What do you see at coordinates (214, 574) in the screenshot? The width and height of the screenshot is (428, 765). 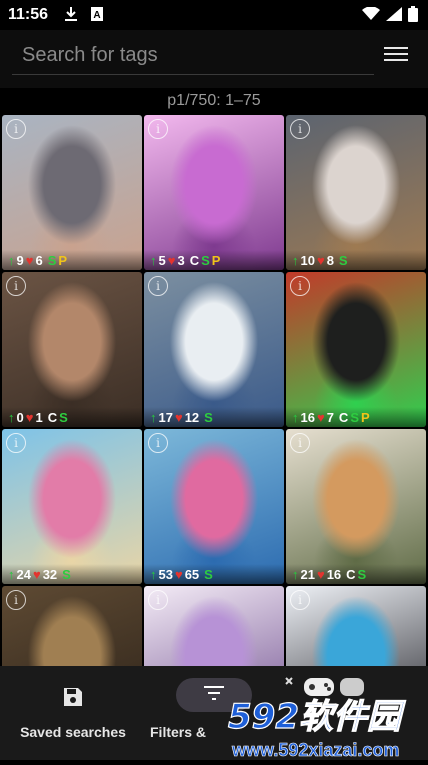 I see `tile-stats: ↑ 53 ♥ 65 S` at bounding box center [214, 574].